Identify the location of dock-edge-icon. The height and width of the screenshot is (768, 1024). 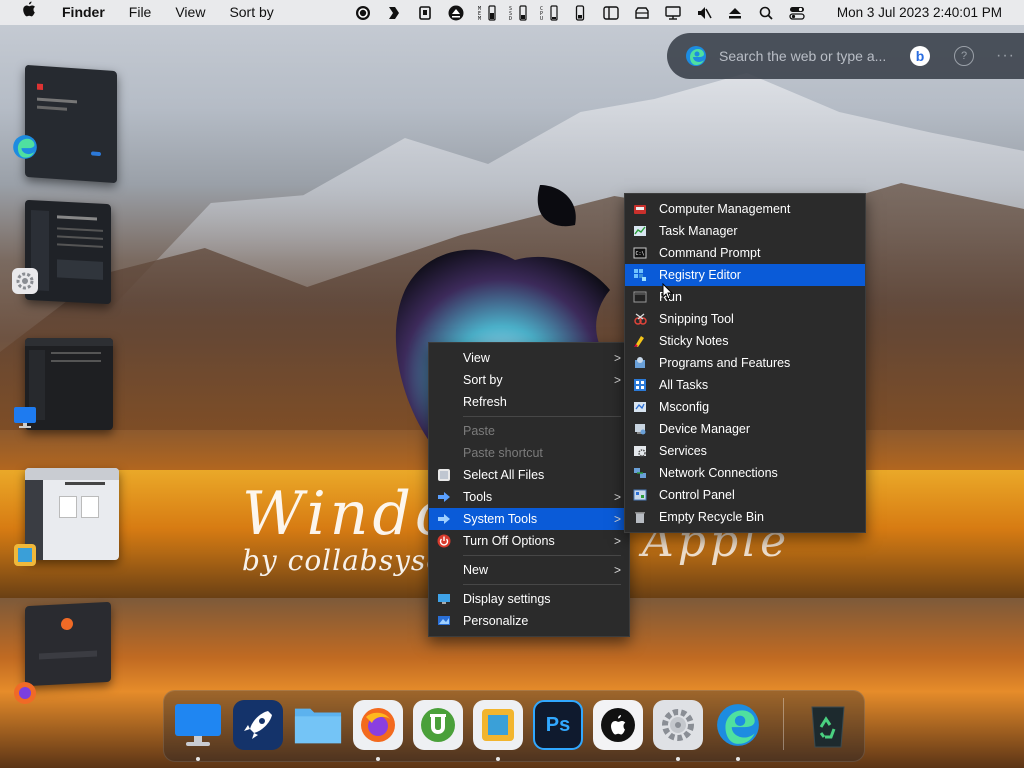
(738, 725).